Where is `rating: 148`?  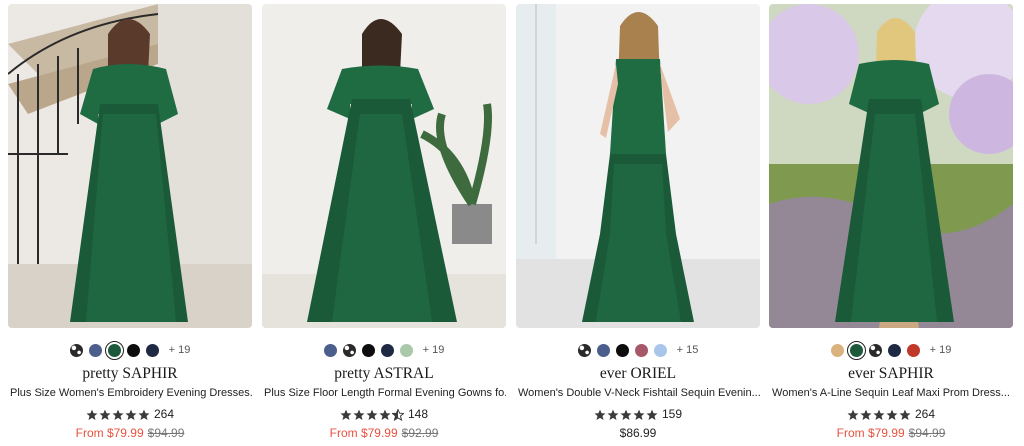
rating: 148 is located at coordinates (384, 414).